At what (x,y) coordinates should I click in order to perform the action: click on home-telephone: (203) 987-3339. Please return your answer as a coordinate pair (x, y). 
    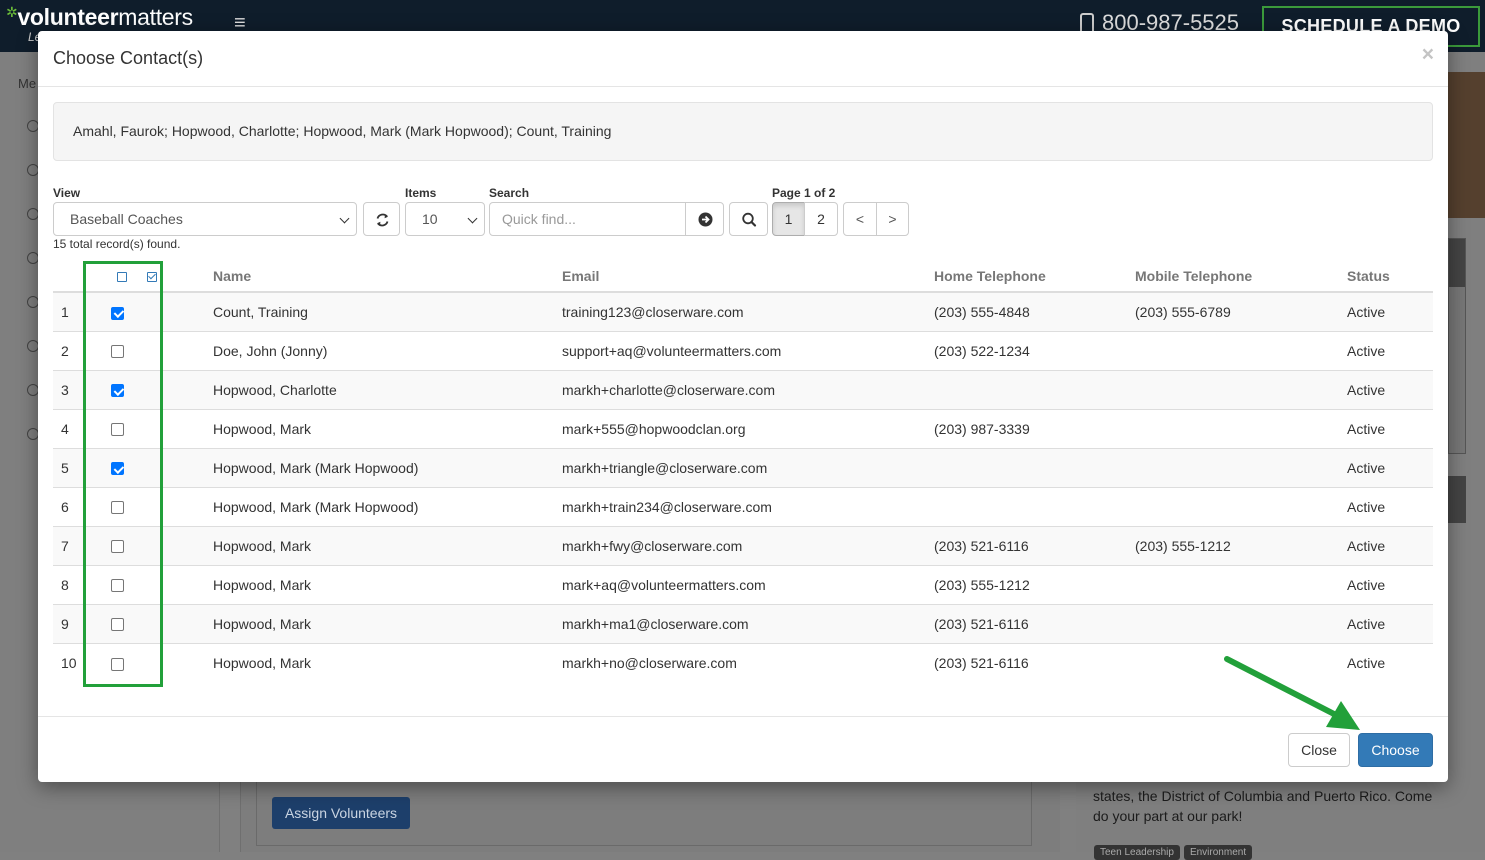
    Looking at the image, I should click on (1034, 428).